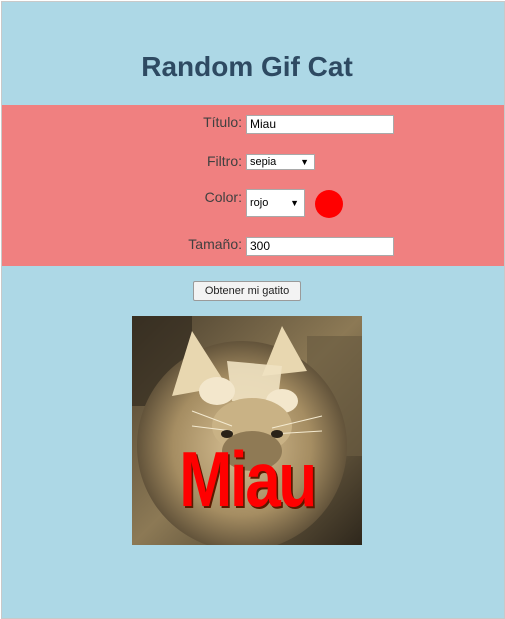 This screenshot has width=505, height=619. Describe the element at coordinates (320, 124) in the screenshot. I see `title-input: Miau` at that location.